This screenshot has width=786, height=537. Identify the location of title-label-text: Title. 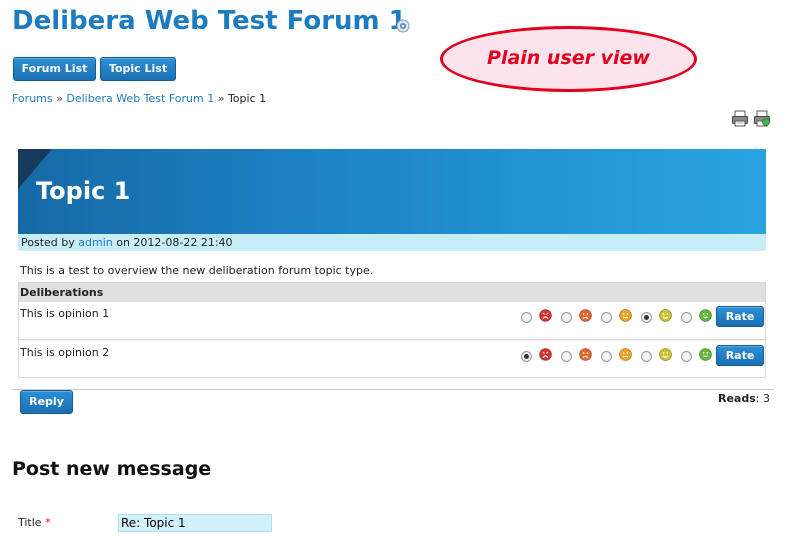
(30, 522).